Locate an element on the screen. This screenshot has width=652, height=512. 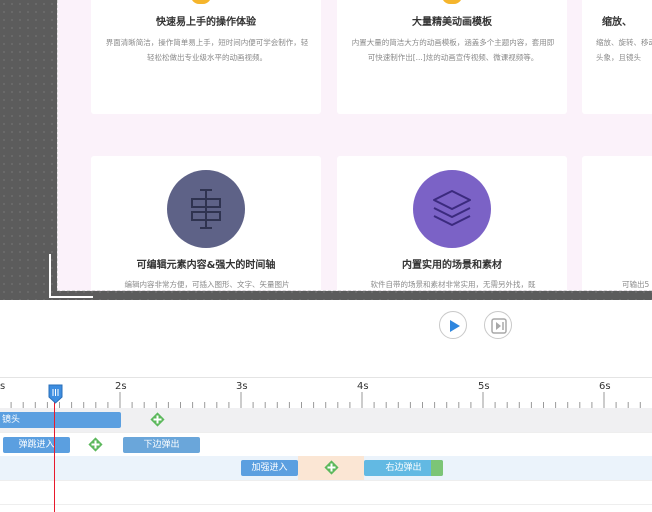
block-label: 弹跳进入 is located at coordinates (36, 445).